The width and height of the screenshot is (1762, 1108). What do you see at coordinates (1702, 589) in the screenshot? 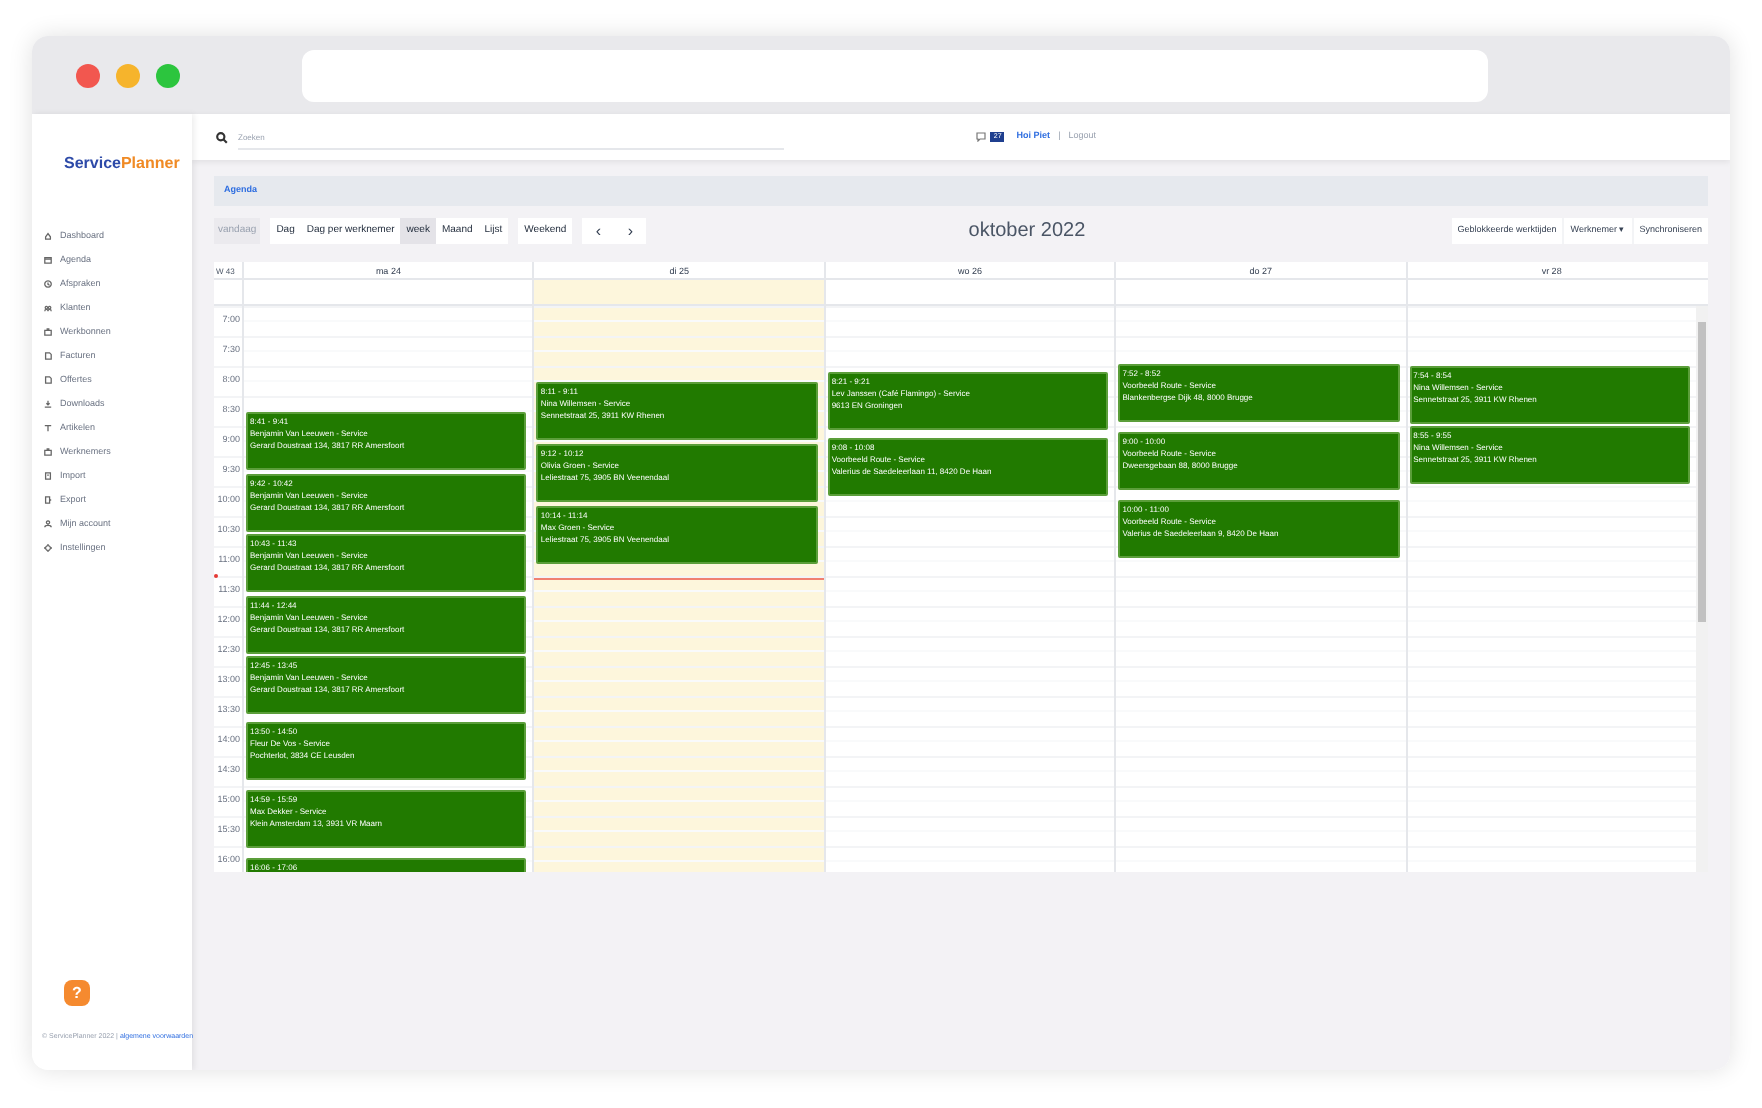
I see `scrollbar` at bounding box center [1702, 589].